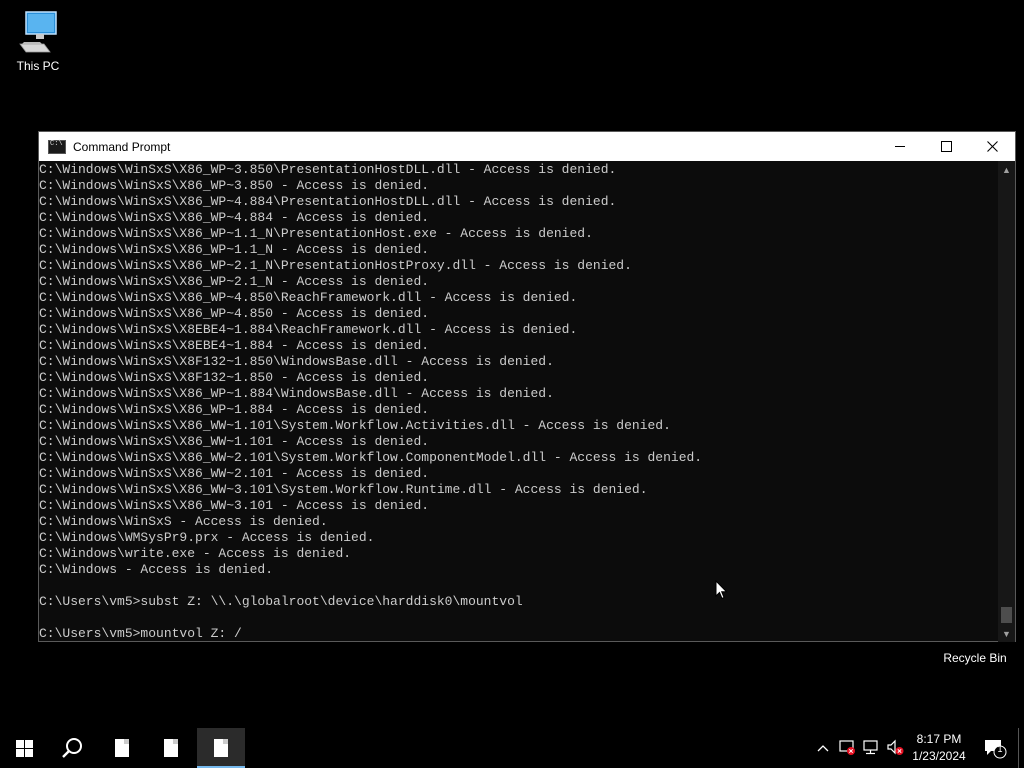 Image resolution: width=1024 pixels, height=768 pixels. I want to click on start-button, so click(24, 748).